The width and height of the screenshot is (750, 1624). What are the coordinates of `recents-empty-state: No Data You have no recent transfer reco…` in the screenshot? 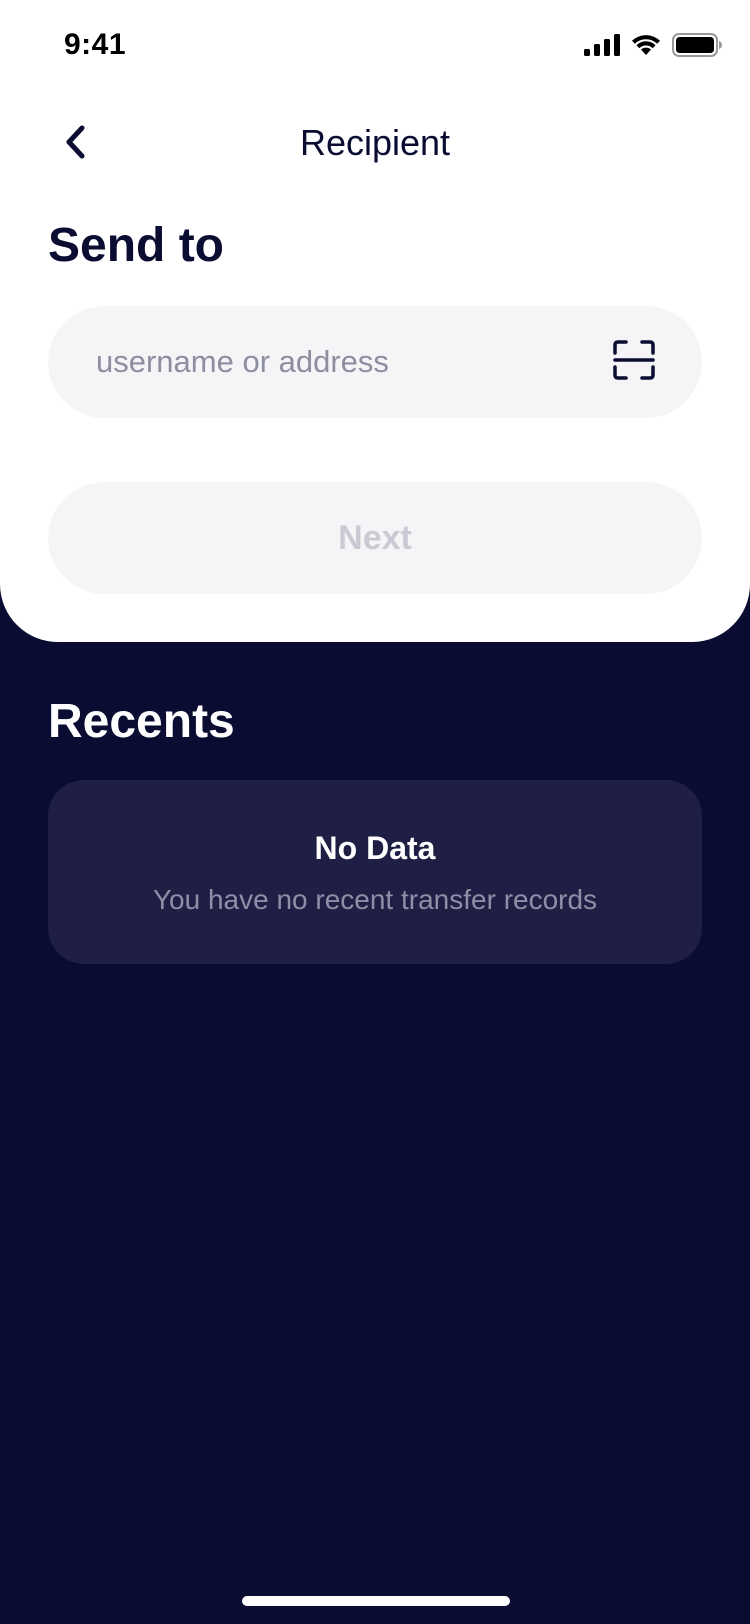 It's located at (375, 872).